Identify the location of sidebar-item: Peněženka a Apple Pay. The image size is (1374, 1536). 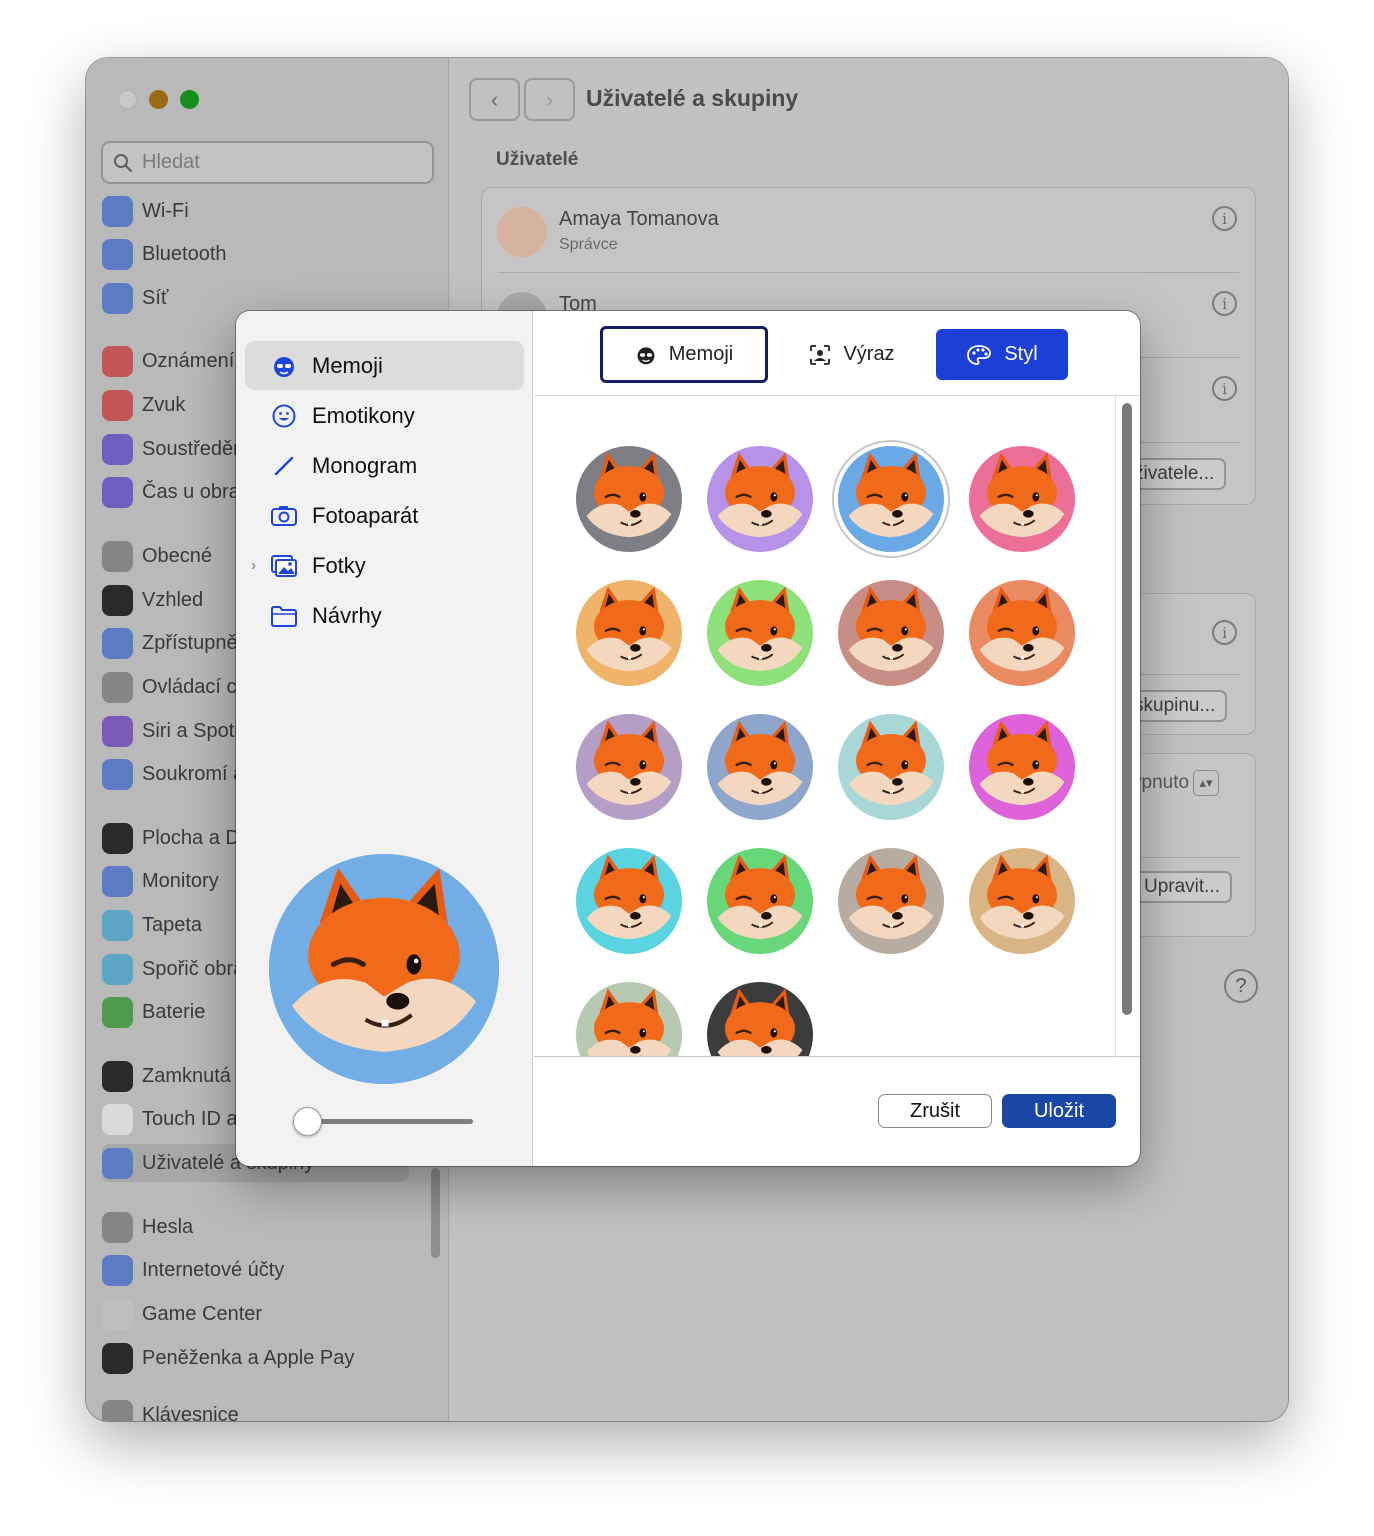
(262, 1358).